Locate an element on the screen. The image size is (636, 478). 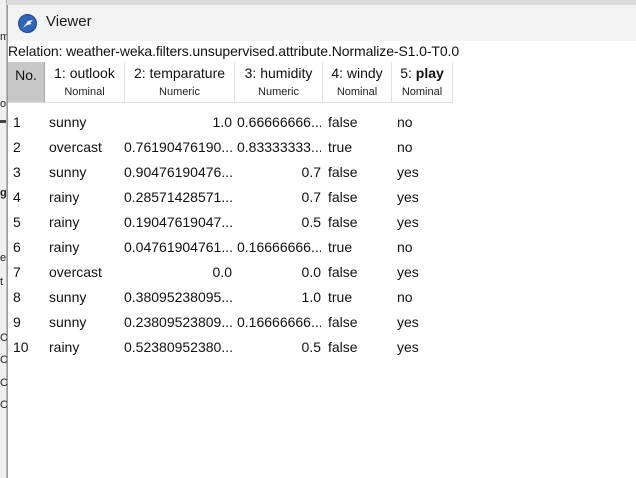
column-header-temparature: 2: temparature Numeric is located at coordinates (180, 82).